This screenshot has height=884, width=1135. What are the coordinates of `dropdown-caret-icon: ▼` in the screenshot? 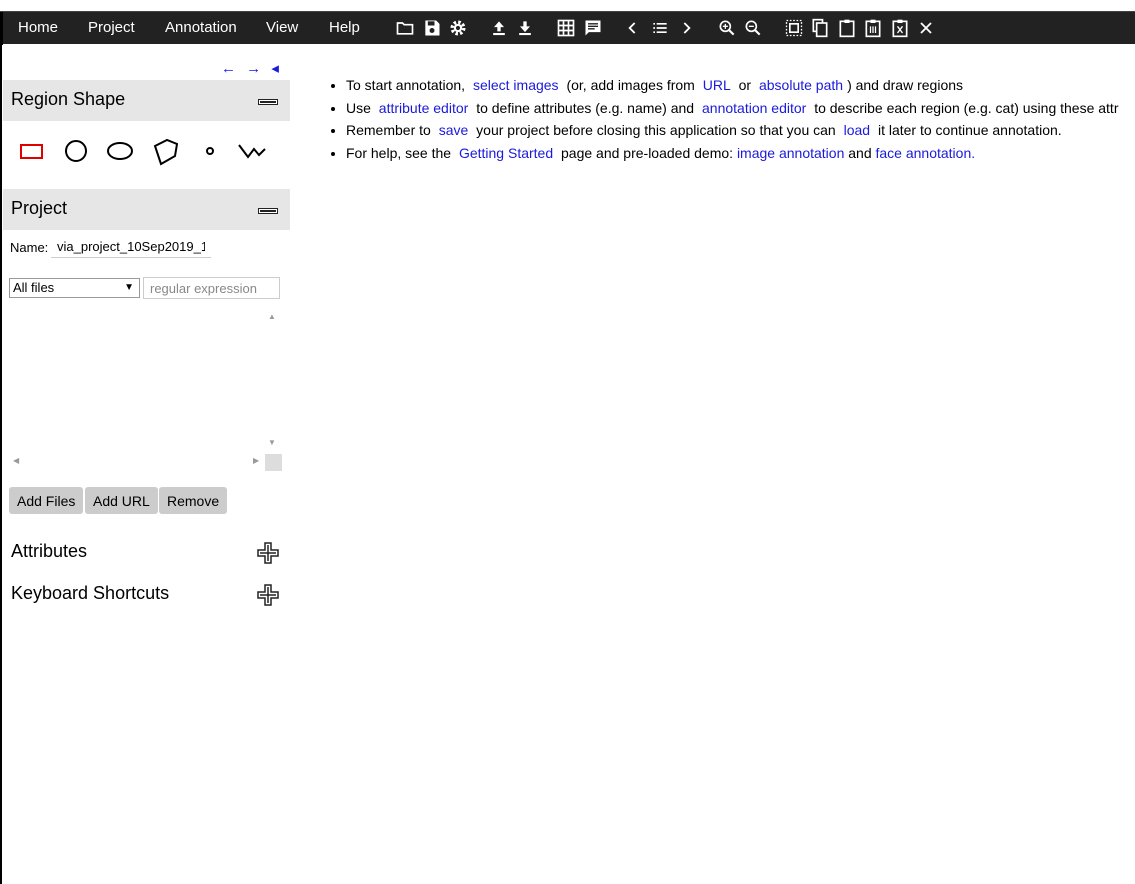 It's located at (129, 287).